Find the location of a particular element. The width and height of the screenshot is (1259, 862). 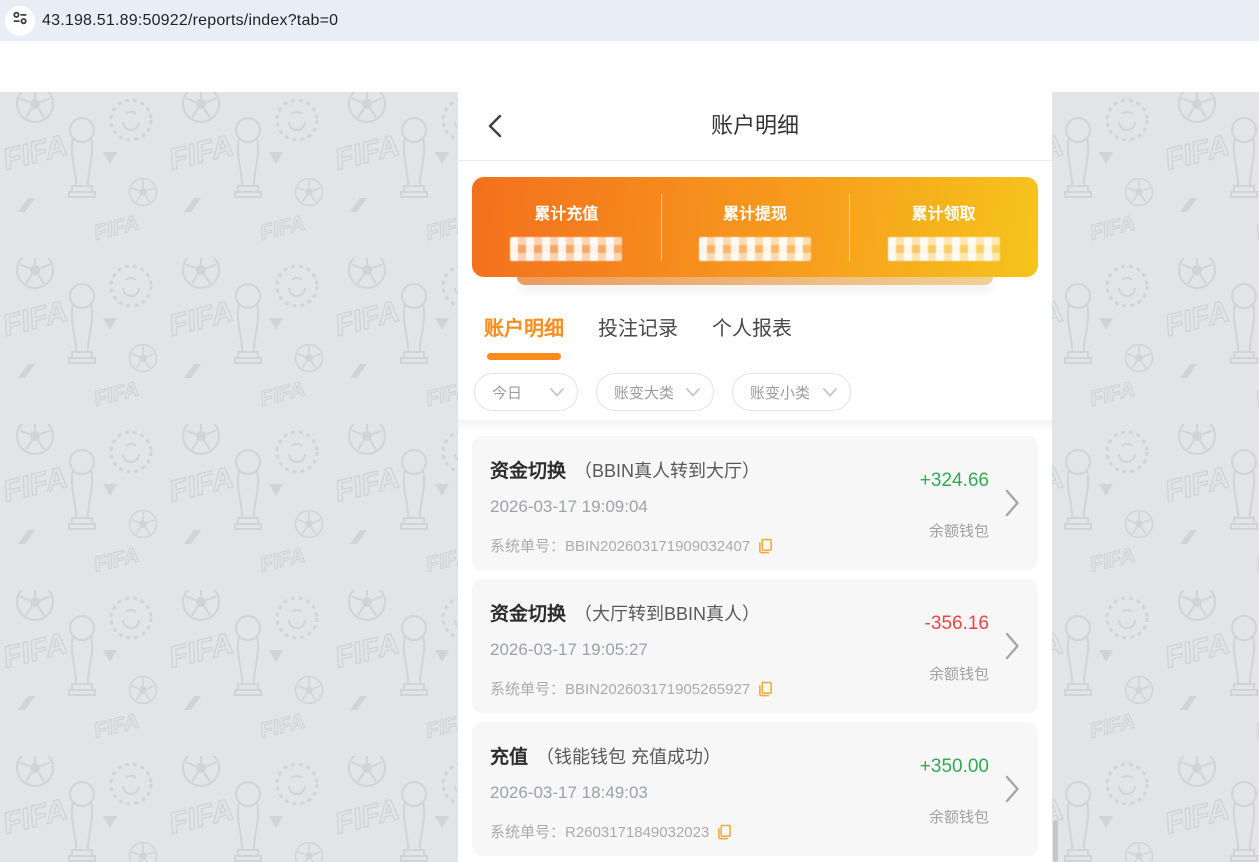

tab-label: 投注记录 is located at coordinates (638, 329).